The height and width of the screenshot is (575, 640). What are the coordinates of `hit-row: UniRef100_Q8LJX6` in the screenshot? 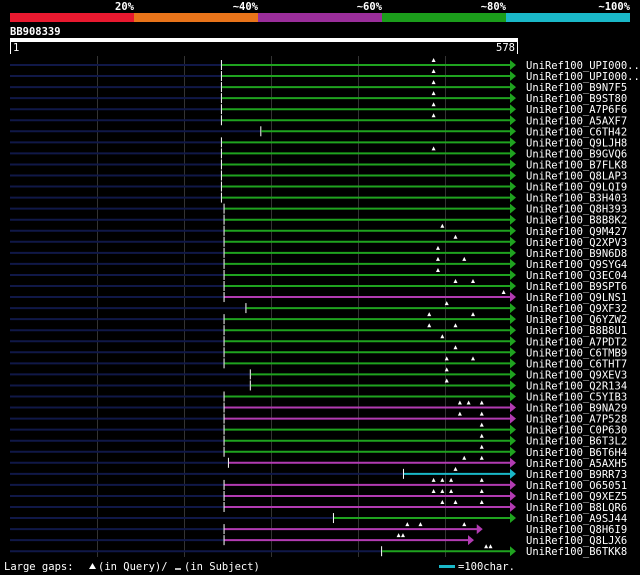 It's located at (318, 540).